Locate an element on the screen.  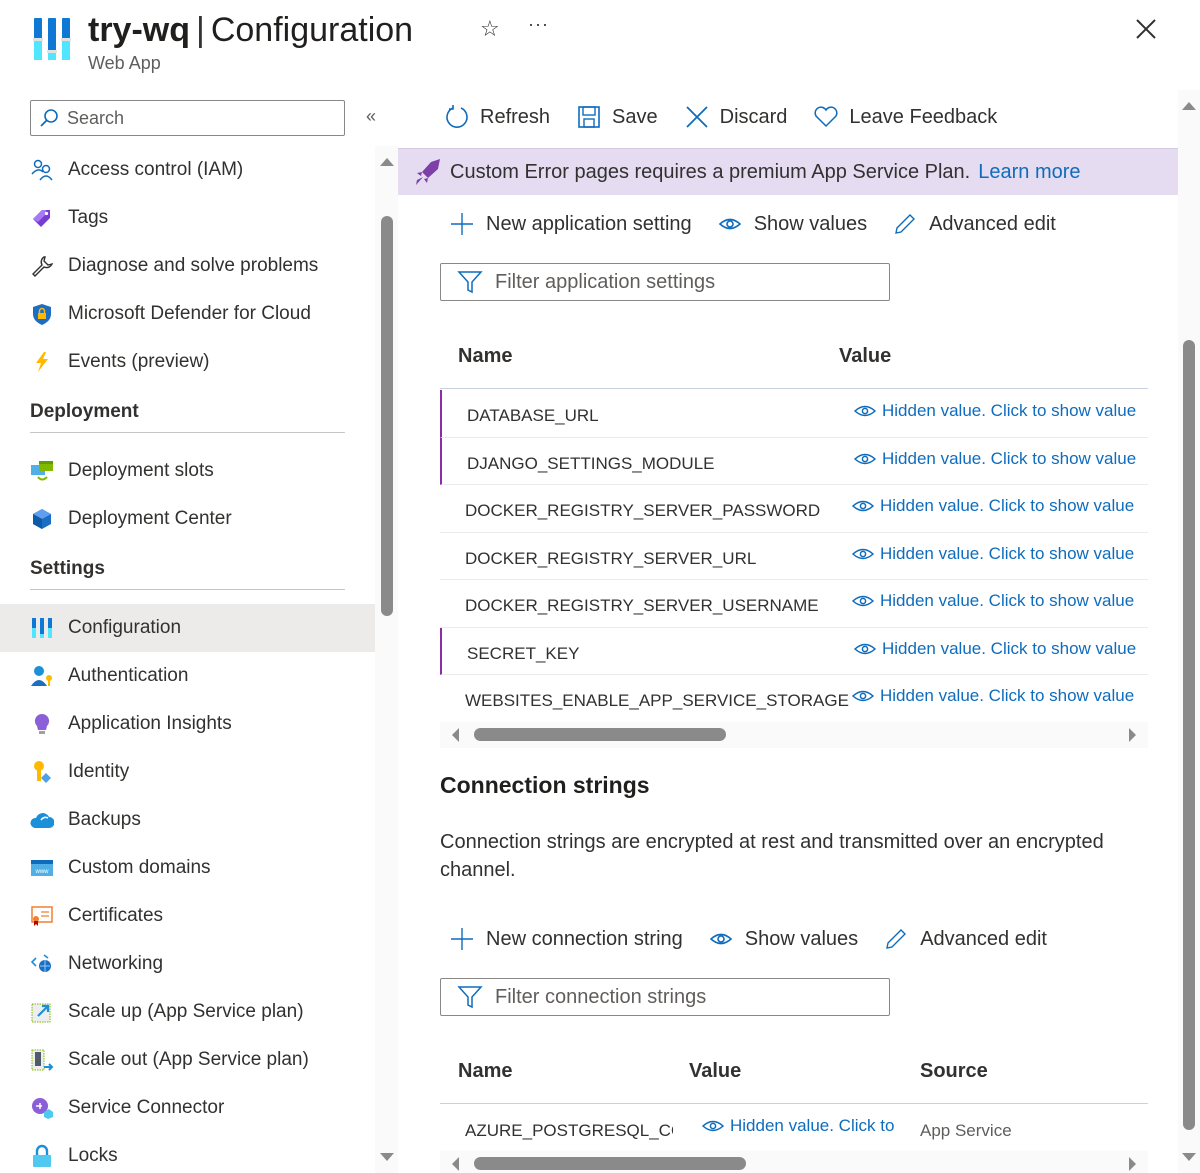
close-icon is located at coordinates (1146, 29).